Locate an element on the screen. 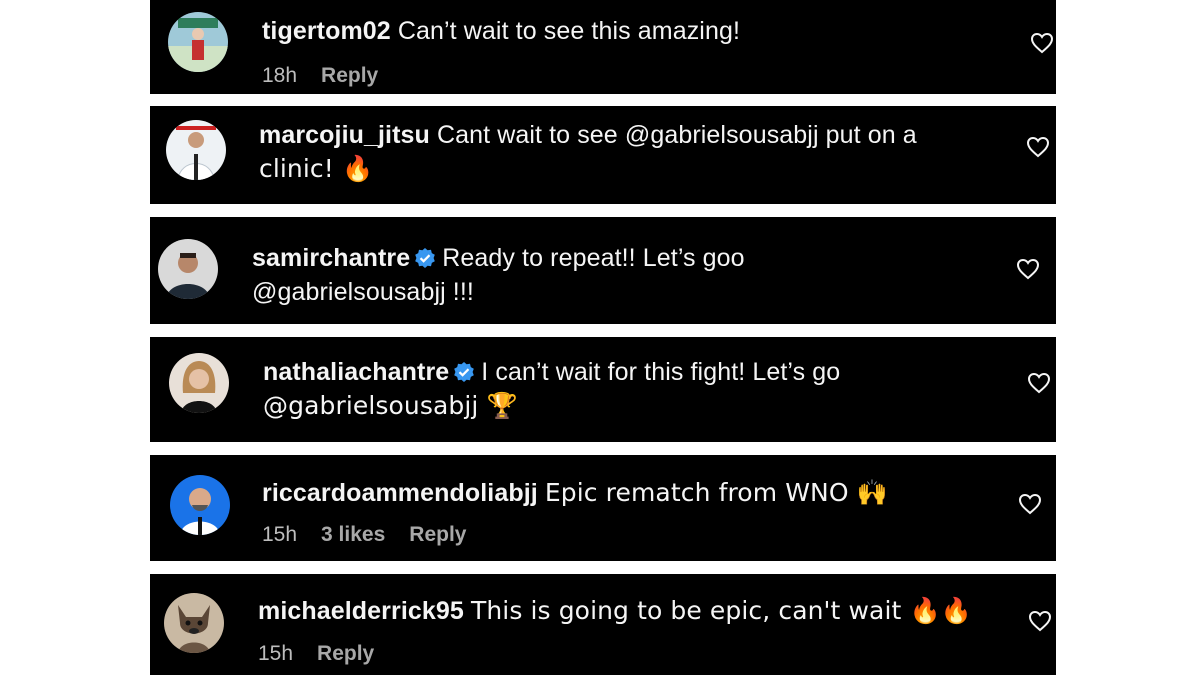 The image size is (1200, 675). comment-body-line2: @gabrielsousabjj !!! is located at coordinates (363, 292).